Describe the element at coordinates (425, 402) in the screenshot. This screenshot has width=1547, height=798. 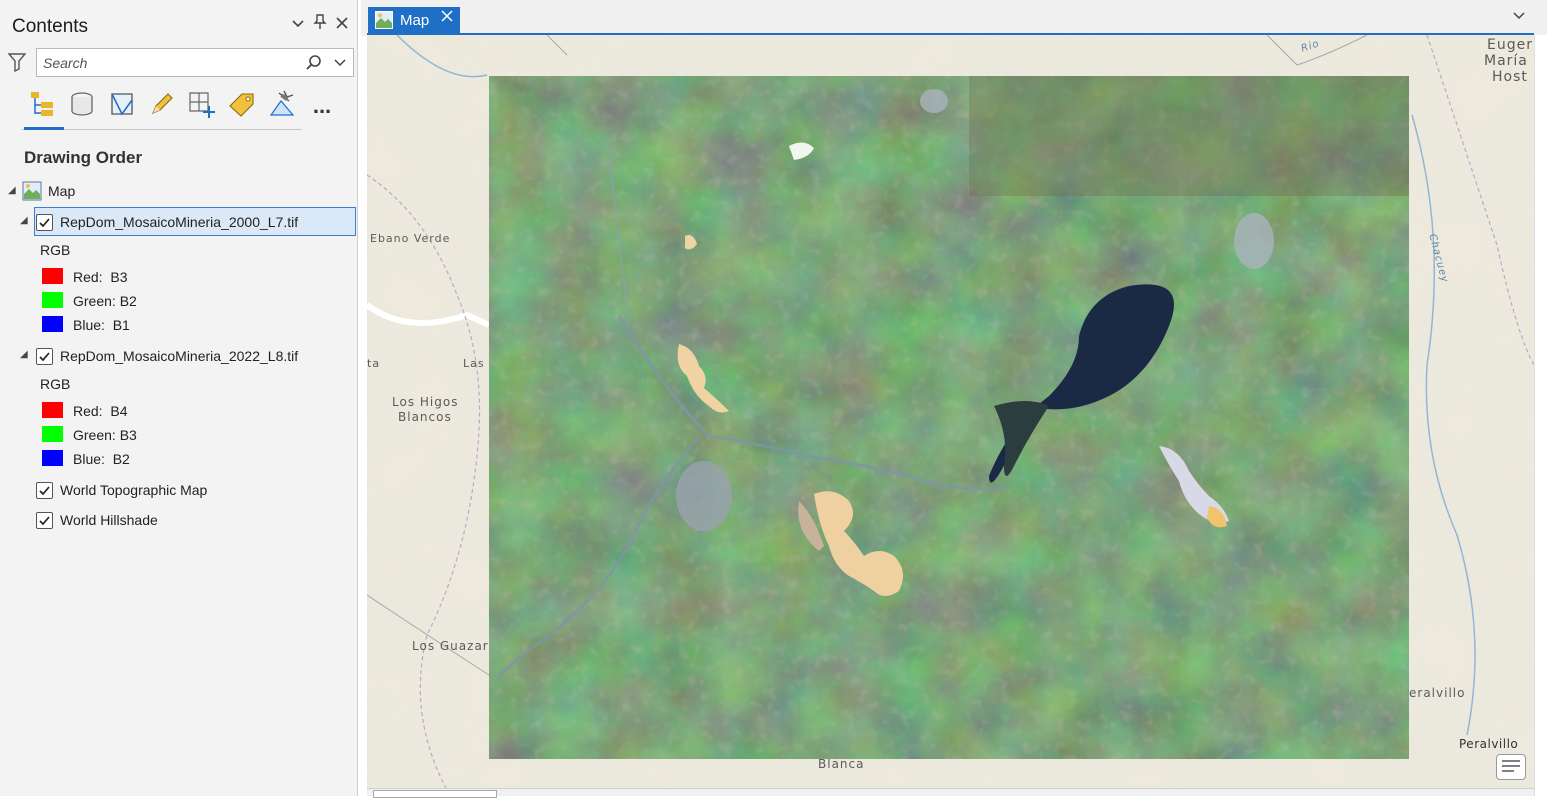
I see `place-label: Los Higos` at that location.